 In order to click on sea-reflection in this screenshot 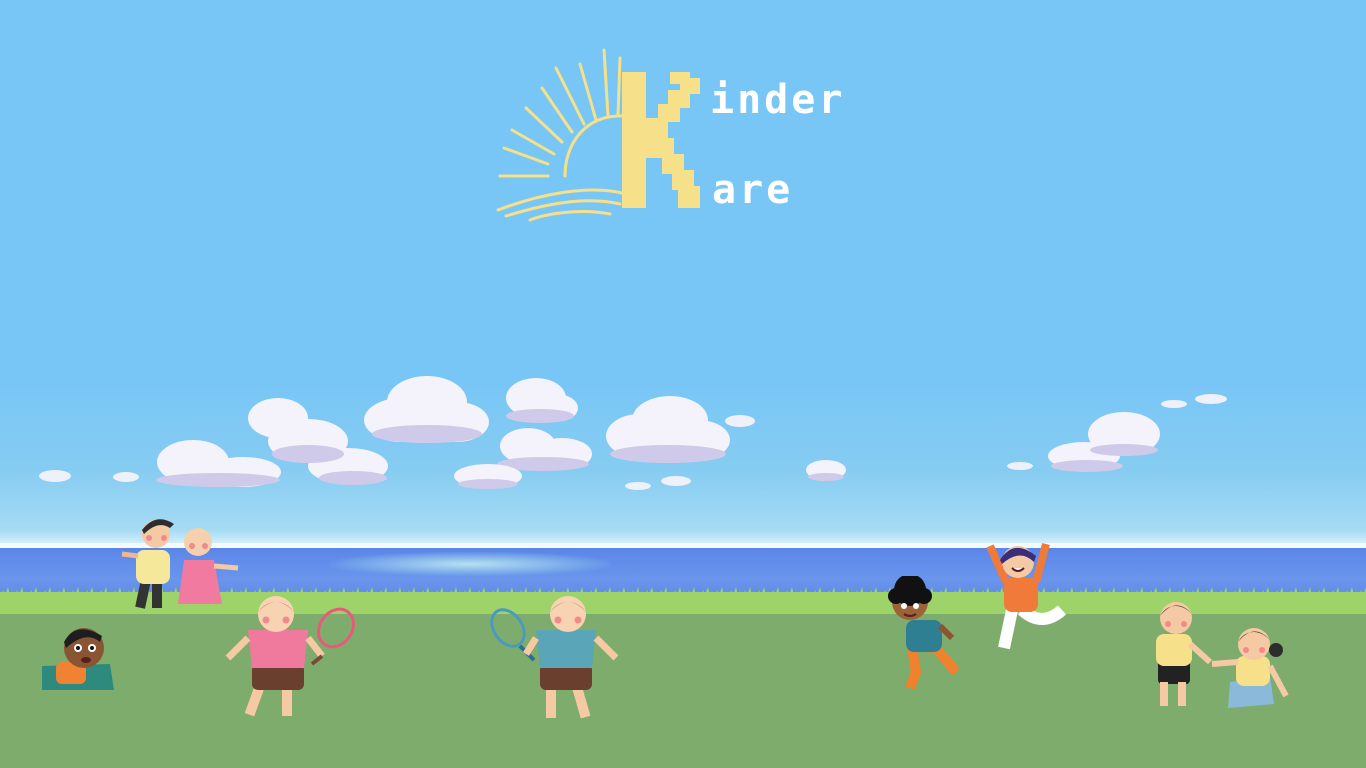, I will do `click(470, 564)`.